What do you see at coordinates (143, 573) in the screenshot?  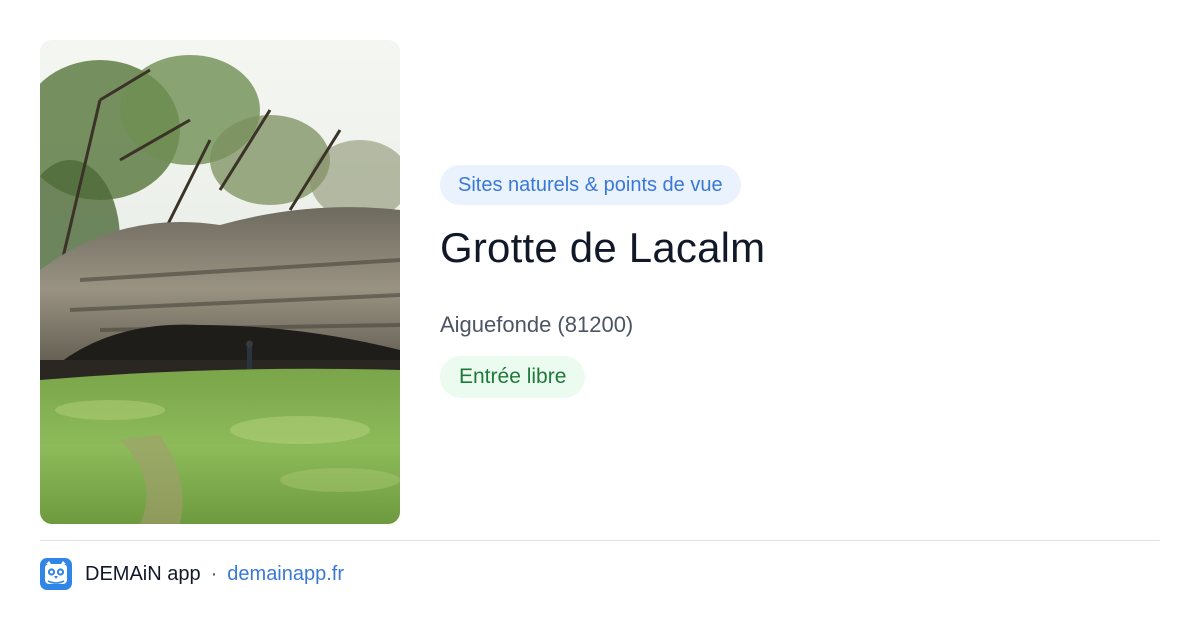 I see `app-name: DEMAiN app` at bounding box center [143, 573].